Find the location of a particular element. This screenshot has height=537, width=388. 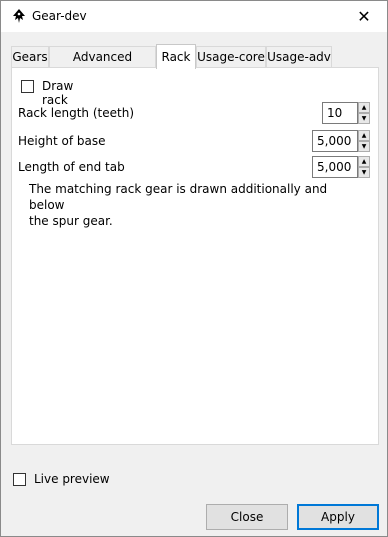

apply-button: Apply is located at coordinates (338, 517).